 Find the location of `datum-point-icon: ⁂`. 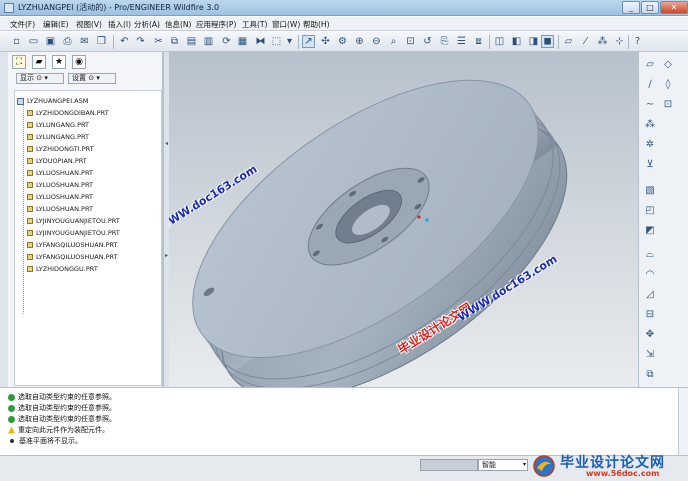

datum-point-icon: ⁂ is located at coordinates (602, 41).